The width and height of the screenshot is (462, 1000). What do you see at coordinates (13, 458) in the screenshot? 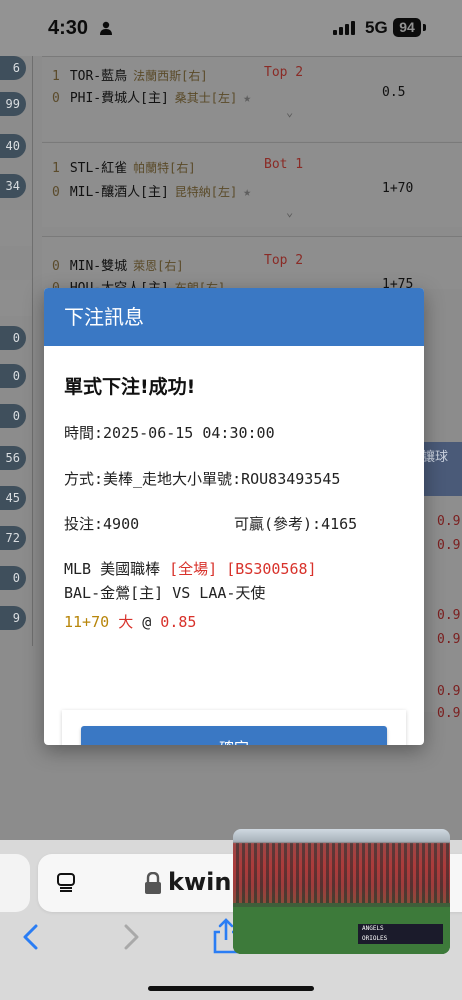
I see `count-pill: 56` at bounding box center [13, 458].